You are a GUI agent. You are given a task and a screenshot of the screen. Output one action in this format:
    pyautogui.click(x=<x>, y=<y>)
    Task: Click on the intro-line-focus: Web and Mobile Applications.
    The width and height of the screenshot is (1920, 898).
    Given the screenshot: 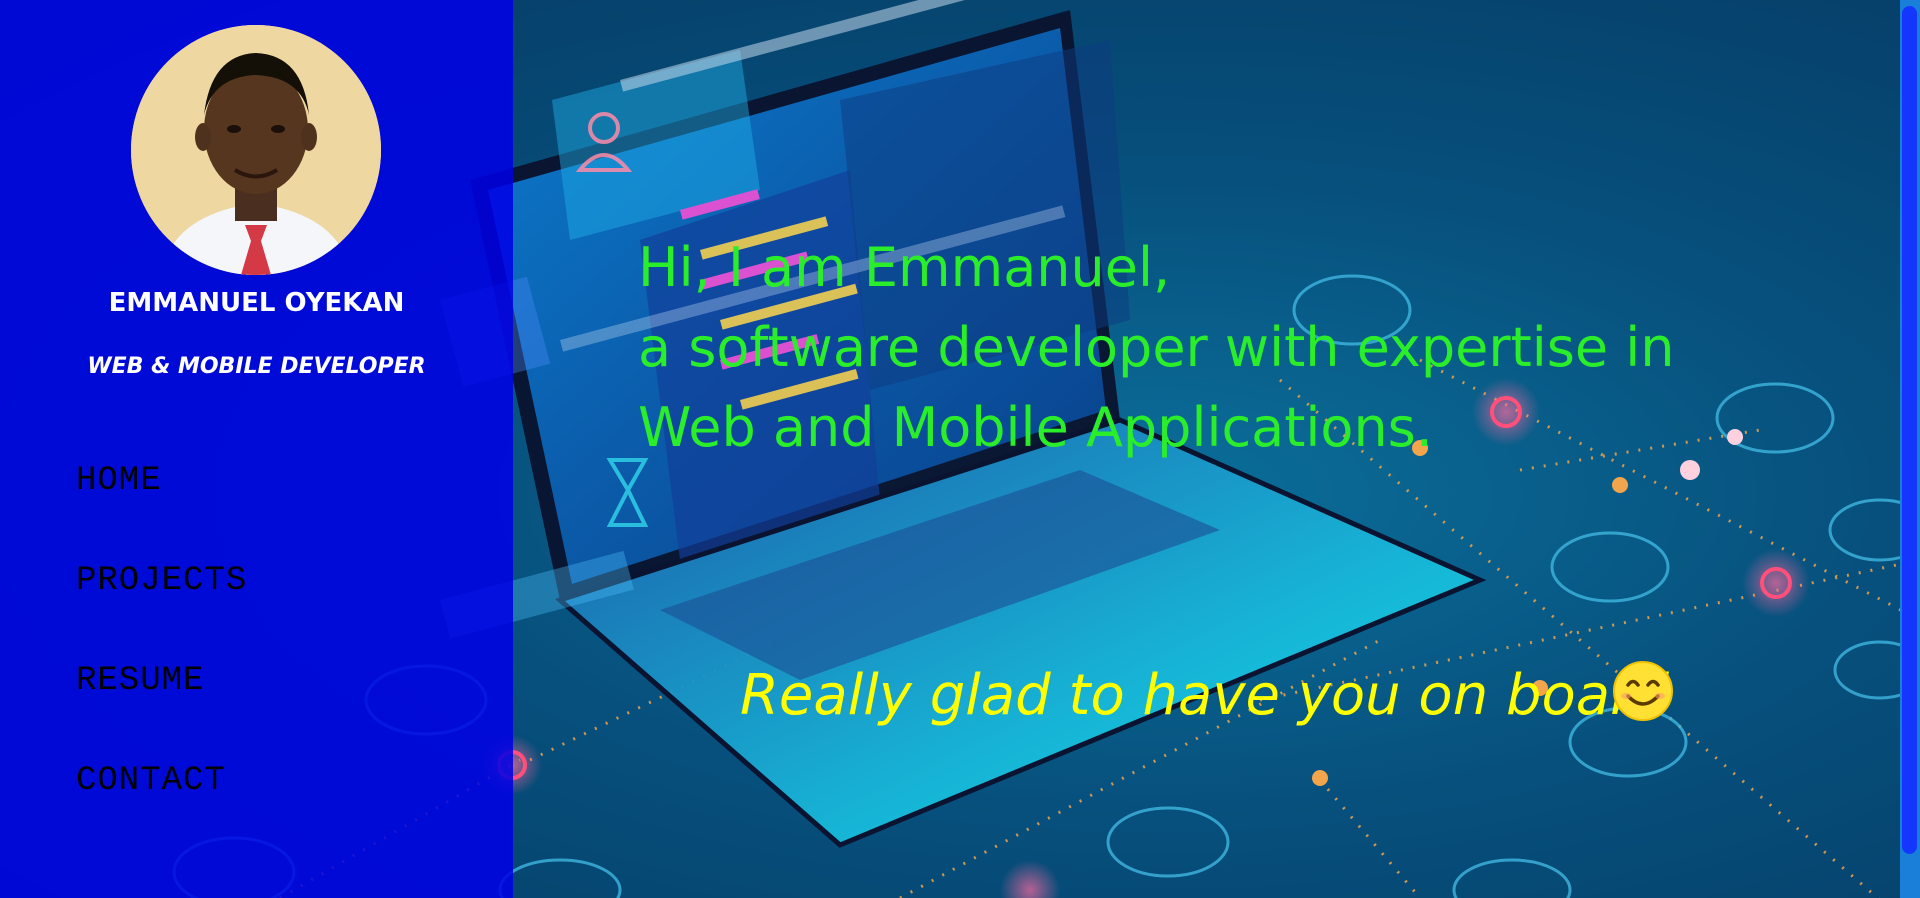 What is the action you would take?
    pyautogui.click(x=1035, y=427)
    